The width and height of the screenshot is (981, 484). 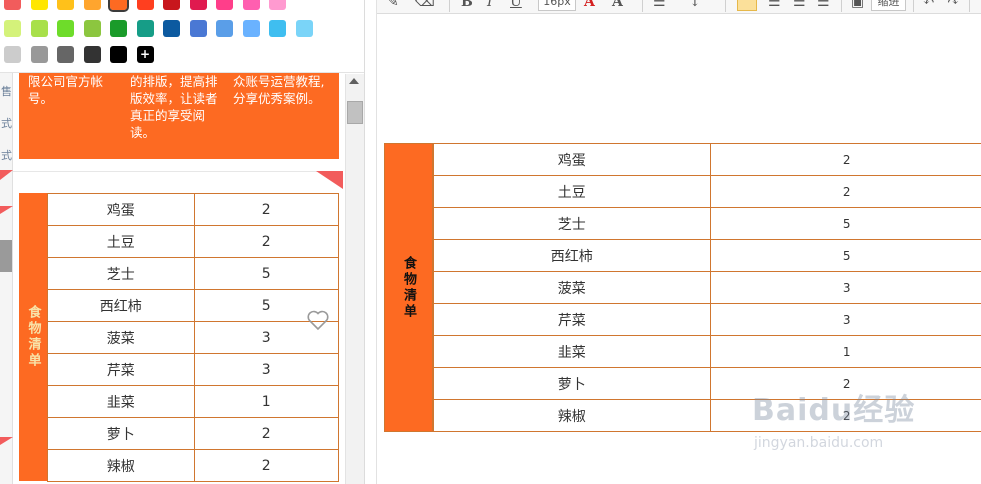 What do you see at coordinates (695, 5) in the screenshot?
I see `line-height-icon: ↕` at bounding box center [695, 5].